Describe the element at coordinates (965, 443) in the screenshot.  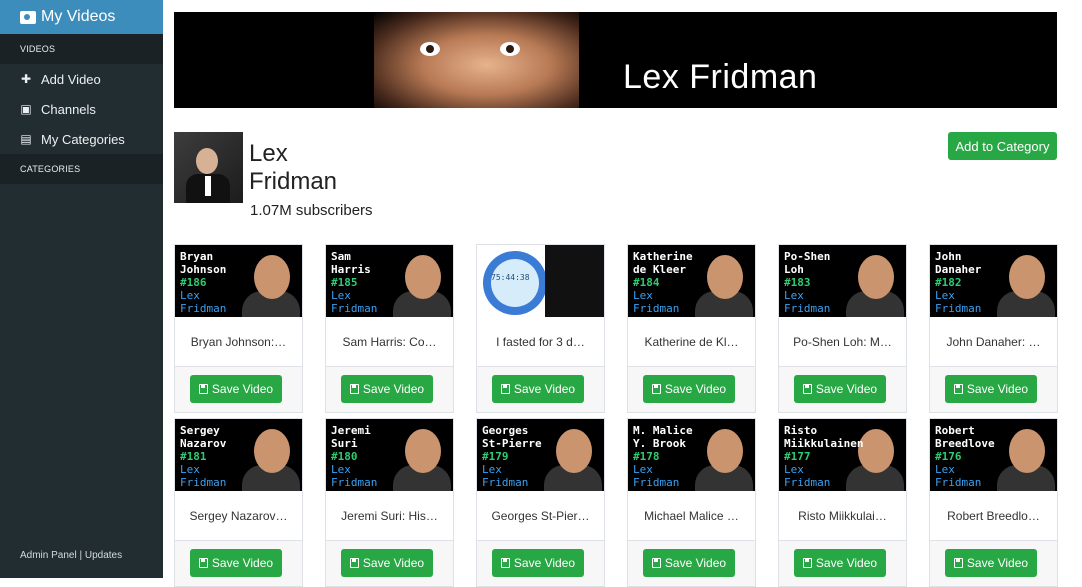
I see `thumbnail-guest-name: Breedlove` at that location.